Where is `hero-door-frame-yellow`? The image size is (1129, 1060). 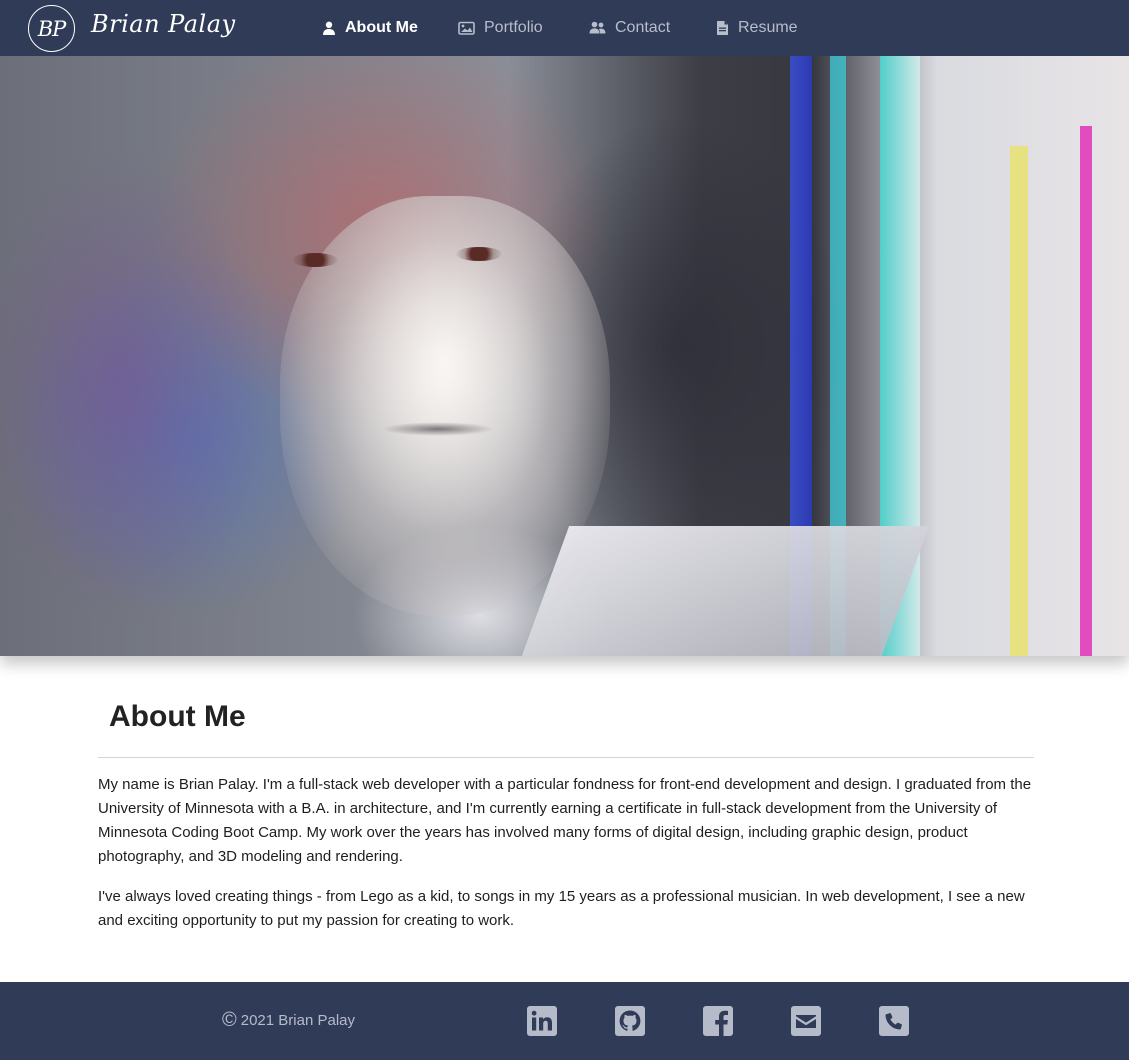
hero-door-frame-yellow is located at coordinates (1019, 401).